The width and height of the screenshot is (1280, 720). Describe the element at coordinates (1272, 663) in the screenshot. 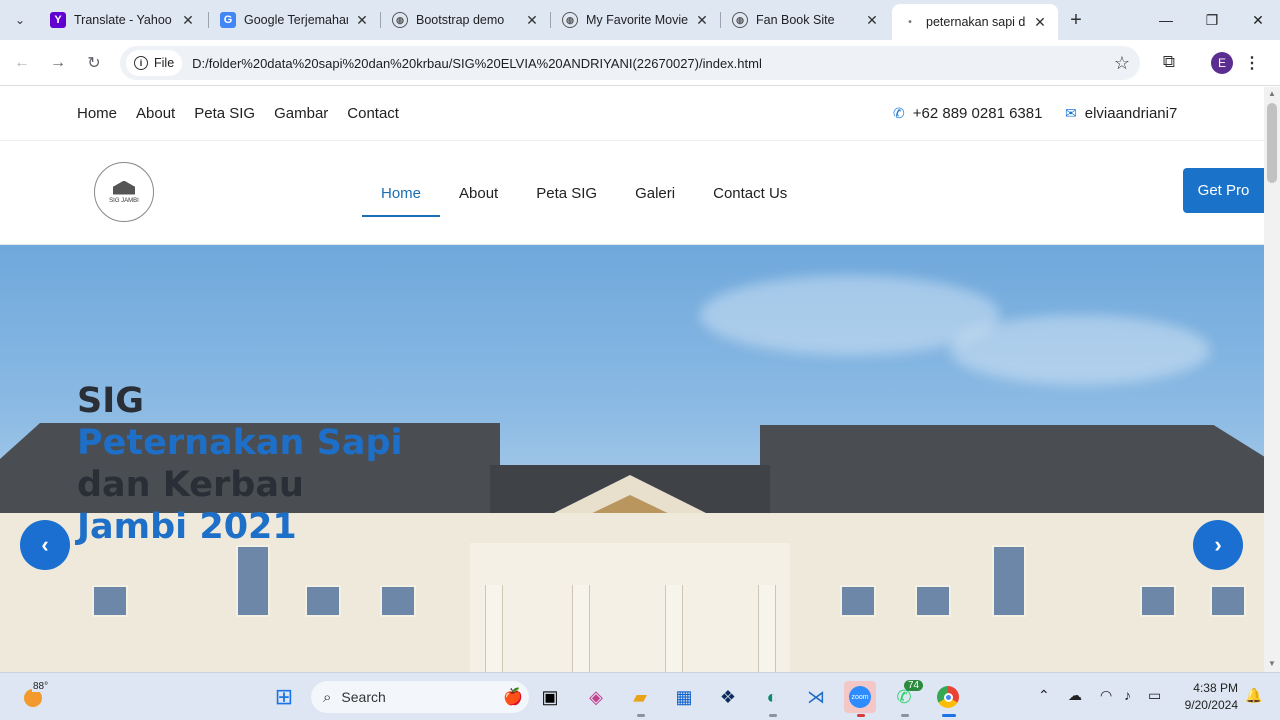

I see `scroll-down-icon: ▼` at that location.